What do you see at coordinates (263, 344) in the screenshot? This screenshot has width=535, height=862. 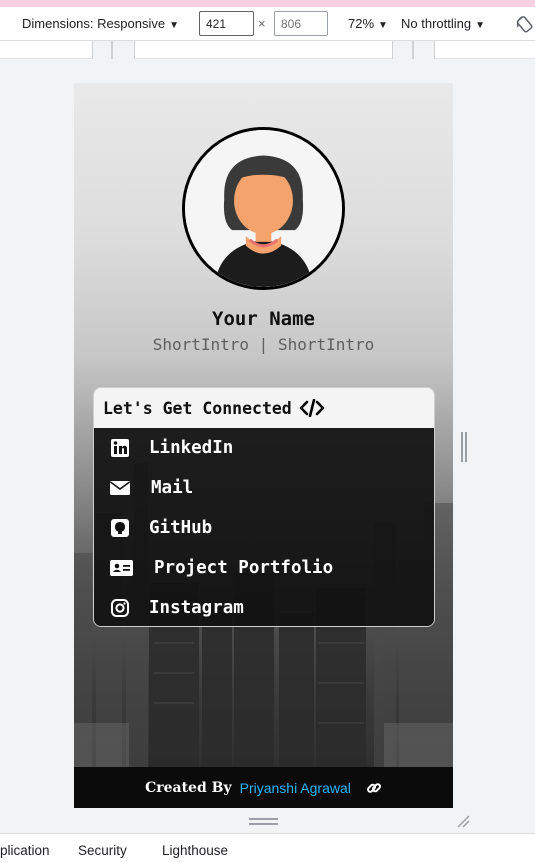 I see `profile-intro: ShortIntro | ShortIntro` at bounding box center [263, 344].